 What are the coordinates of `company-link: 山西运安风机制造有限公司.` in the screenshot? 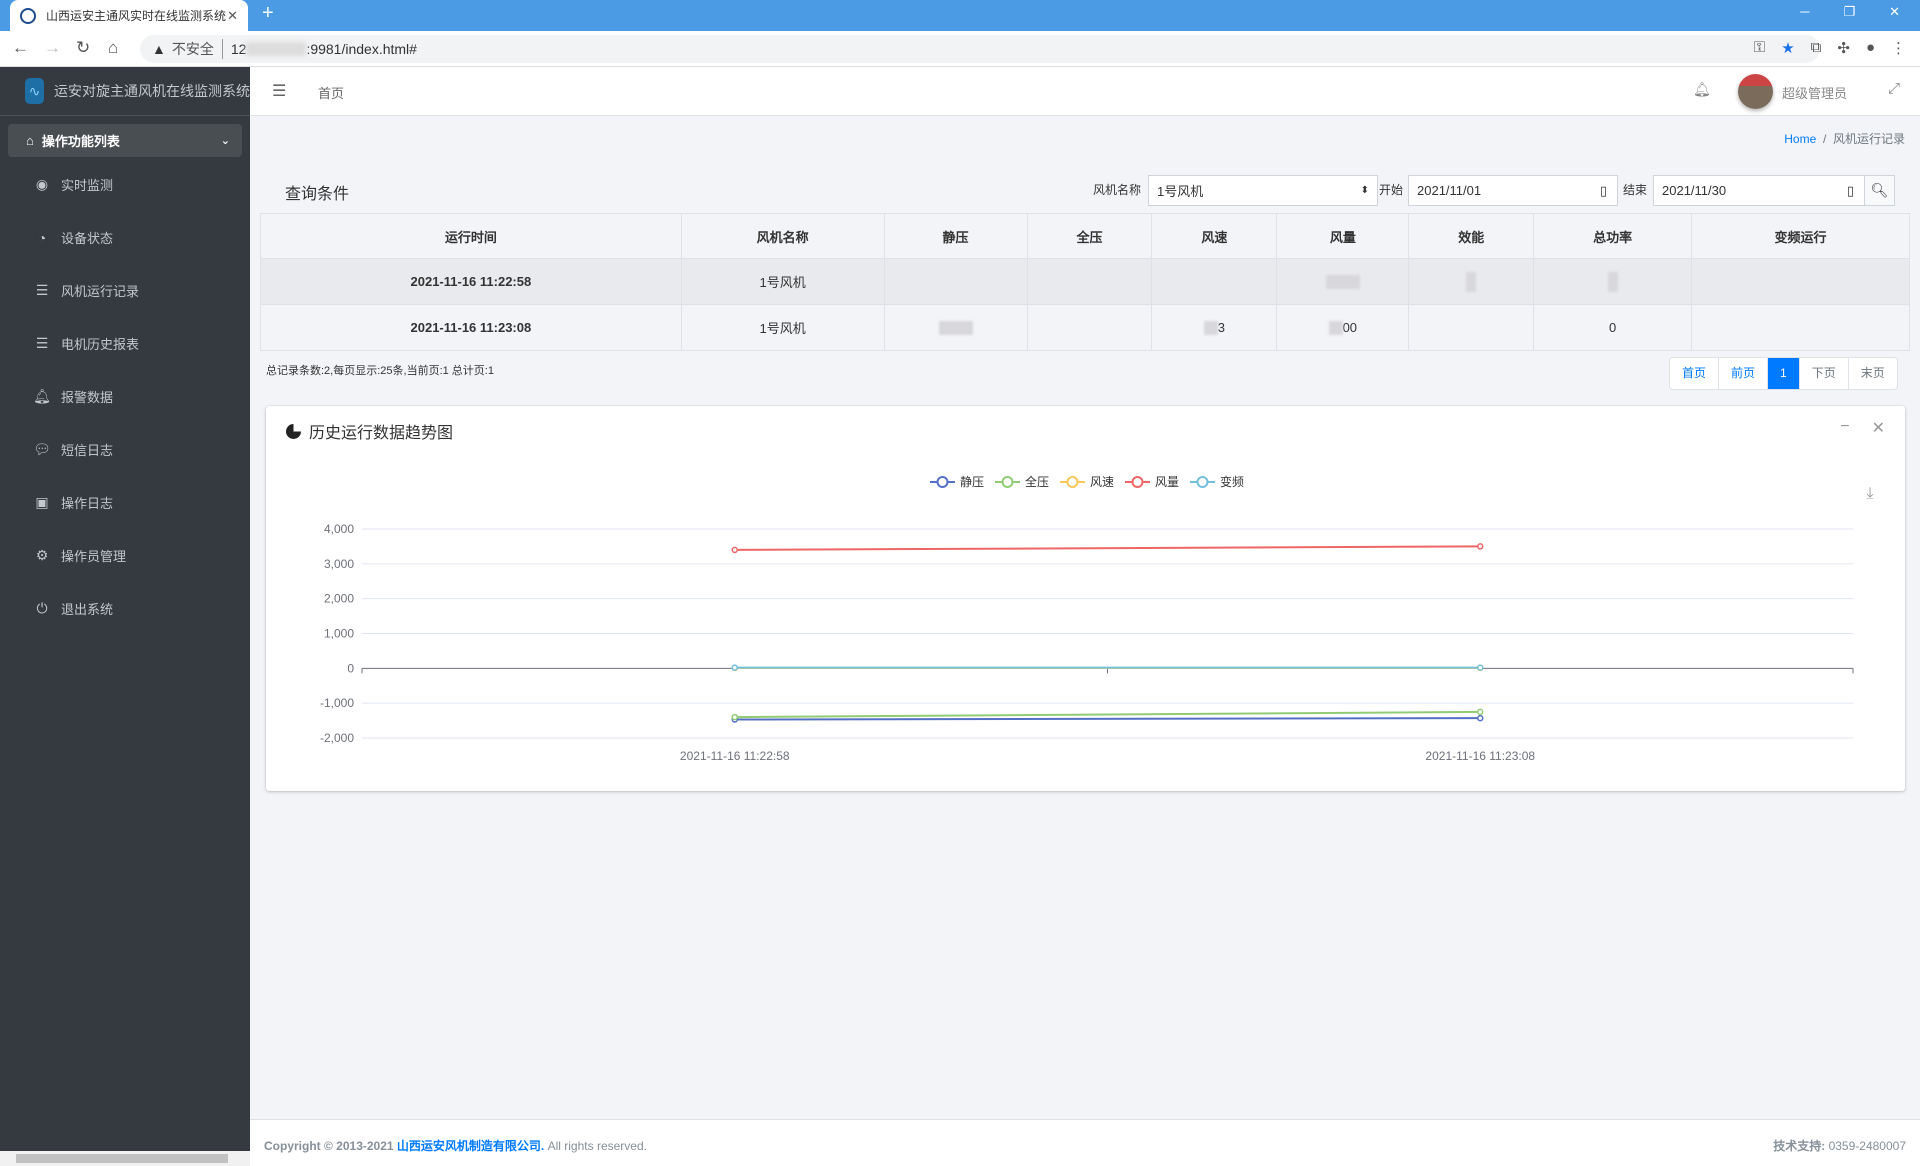 It's located at (470, 1146).